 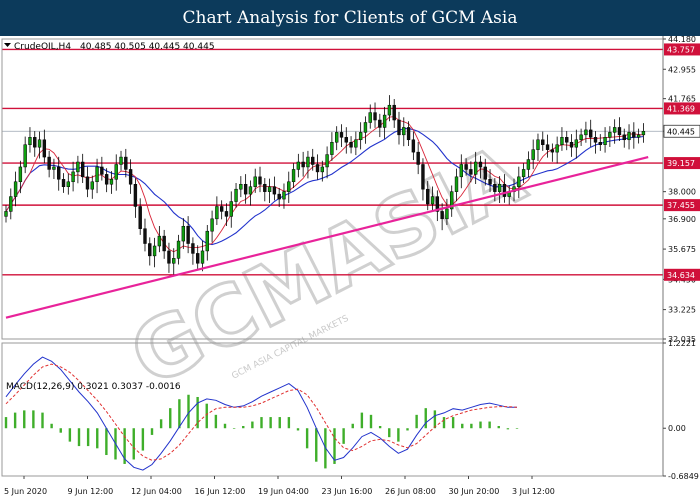 What do you see at coordinates (347, 491) in the screenshot?
I see `x-tick-label: 23 Jun 16:00` at bounding box center [347, 491].